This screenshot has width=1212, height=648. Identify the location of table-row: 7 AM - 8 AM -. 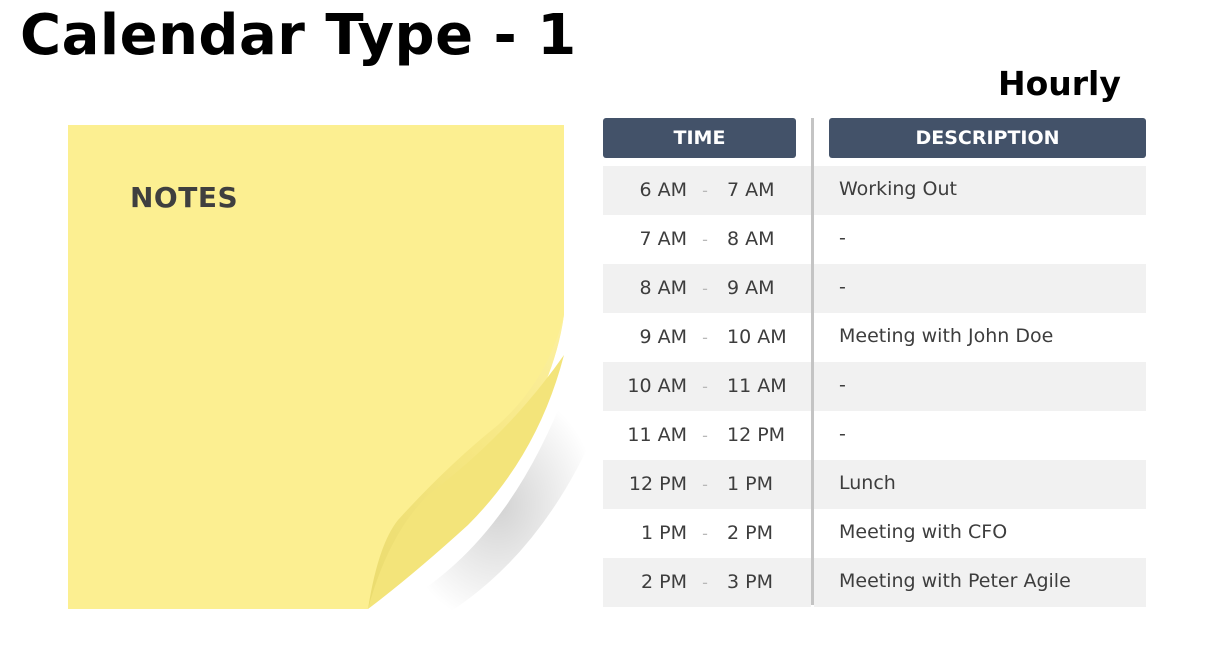
(874, 239).